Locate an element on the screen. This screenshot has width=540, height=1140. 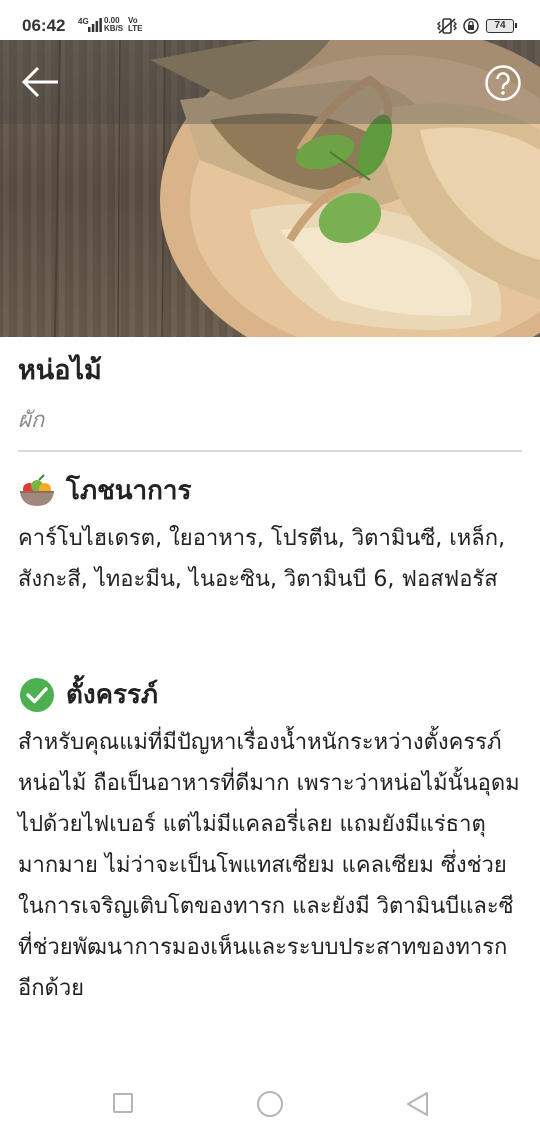
triangle-back-icon is located at coordinates (417, 1104).